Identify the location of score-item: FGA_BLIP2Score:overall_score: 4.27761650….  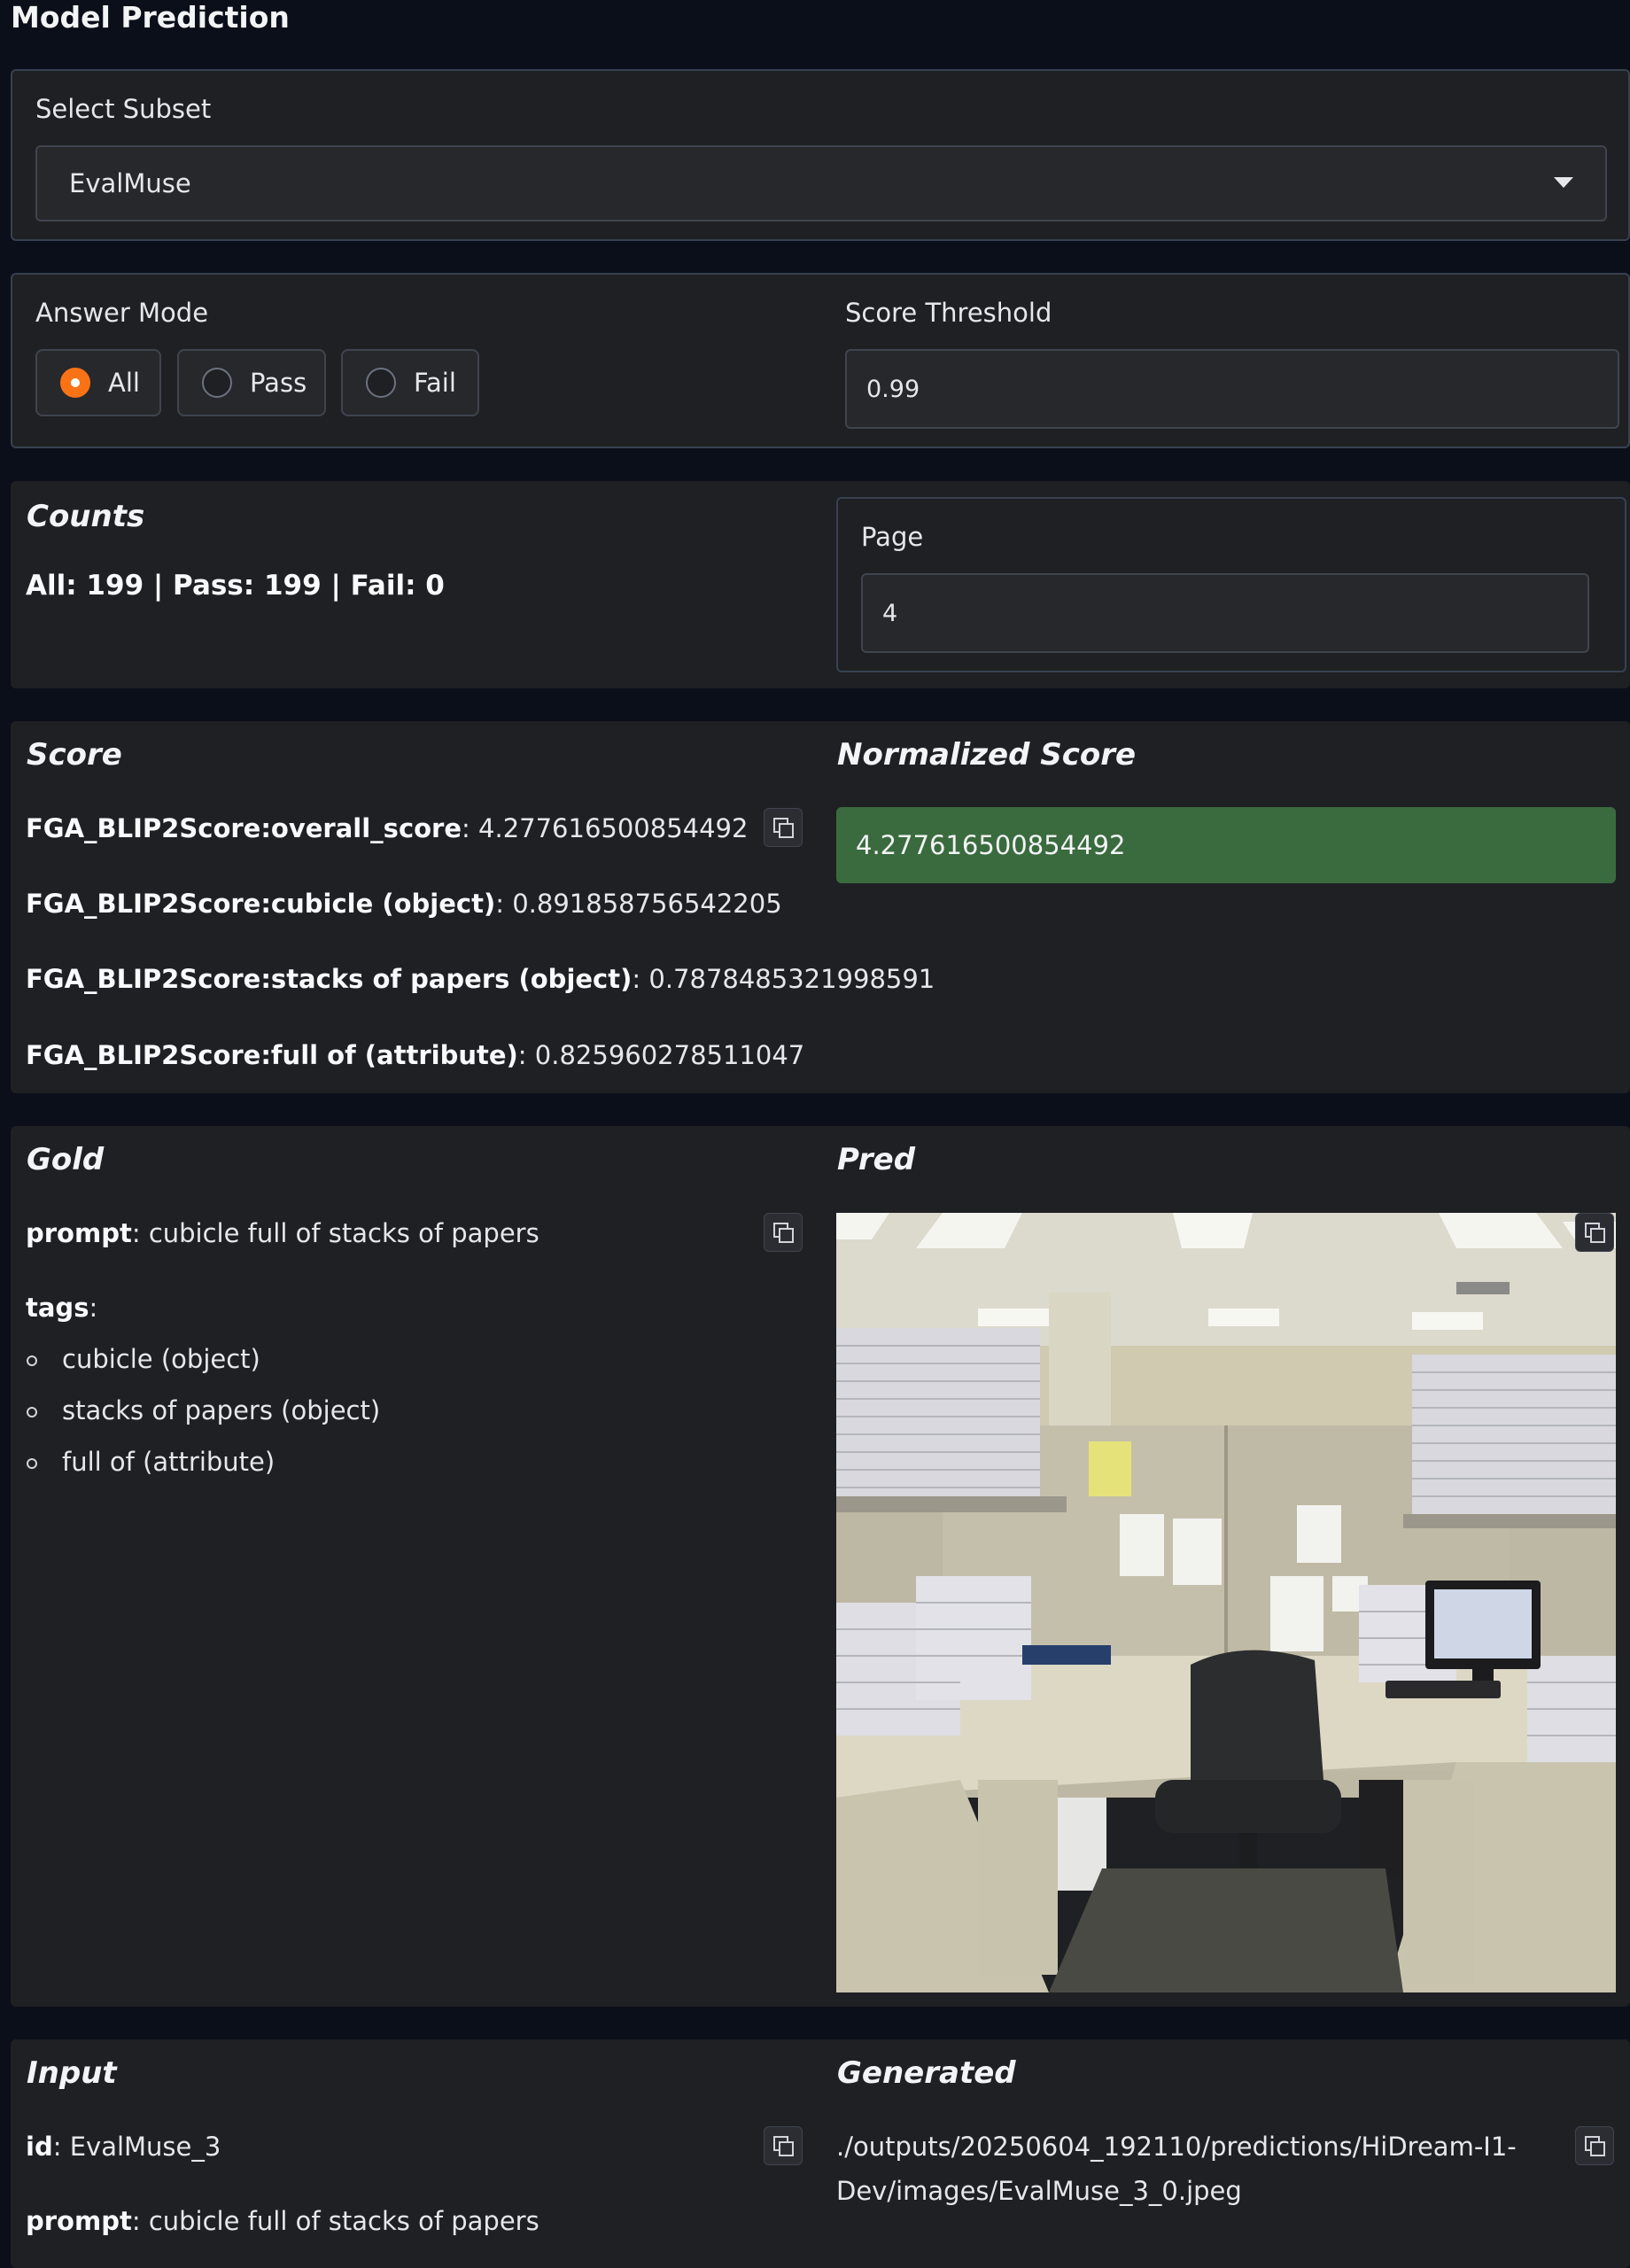
(387, 828).